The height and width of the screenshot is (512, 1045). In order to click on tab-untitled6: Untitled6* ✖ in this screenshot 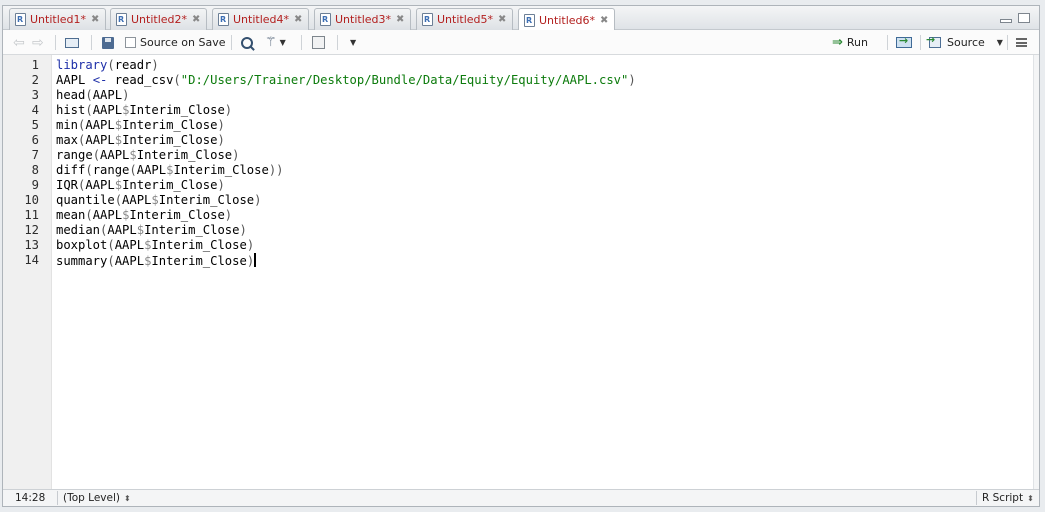, I will do `click(566, 19)`.